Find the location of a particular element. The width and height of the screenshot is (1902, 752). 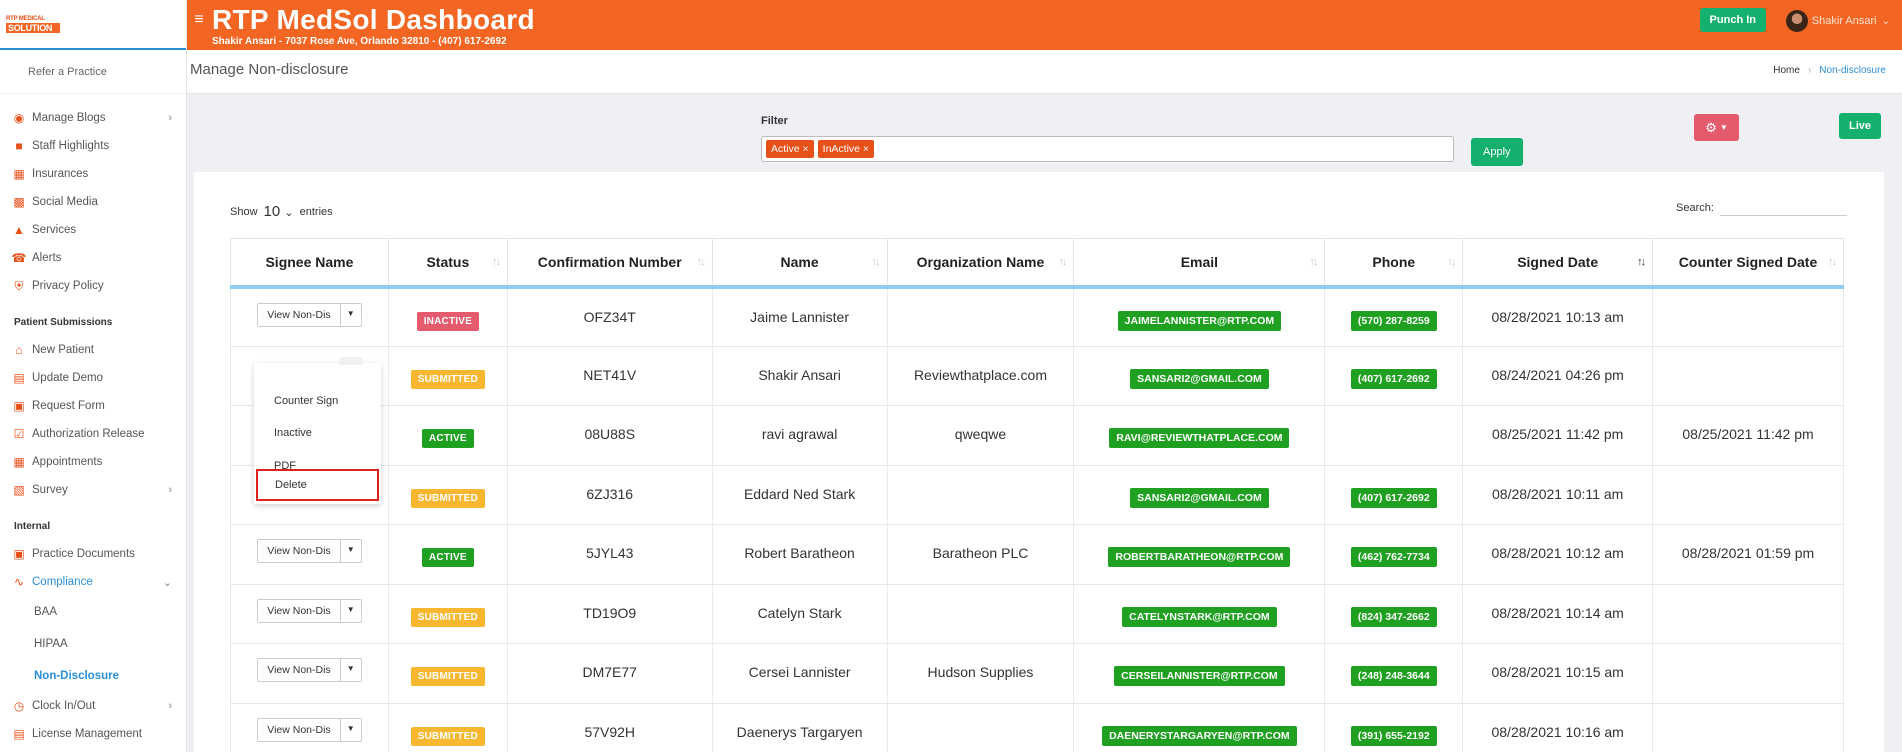

filter-chip-inactive: InActive × is located at coordinates (846, 149).